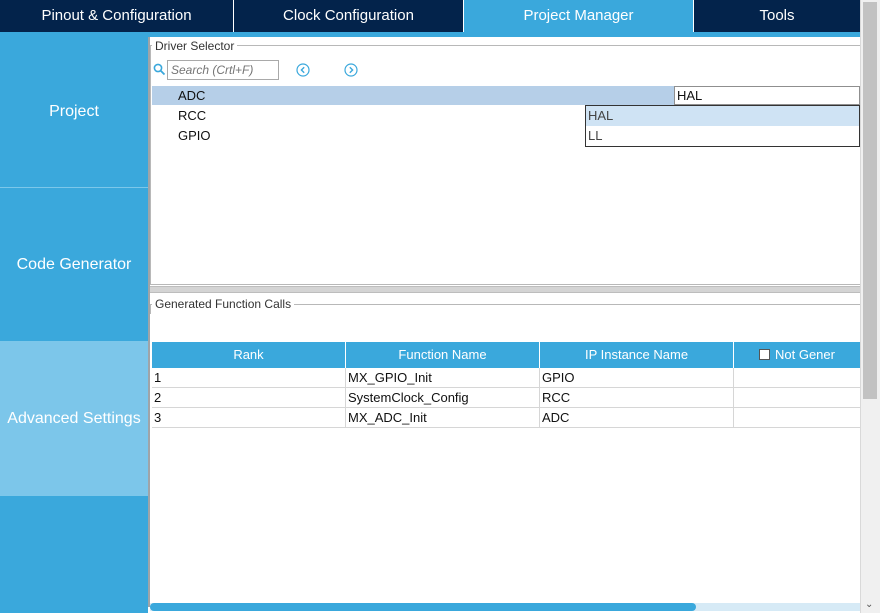 This screenshot has width=880, height=613. Describe the element at coordinates (194, 135) in the screenshot. I see `driver-name: GPIO` at that location.